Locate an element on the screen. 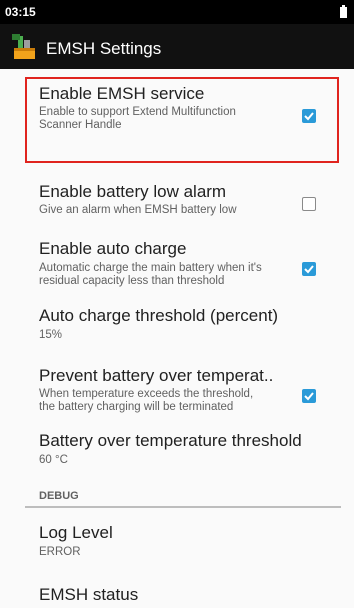 This screenshot has width=354, height=608. checkbox-enable-auto-charge is located at coordinates (309, 269).